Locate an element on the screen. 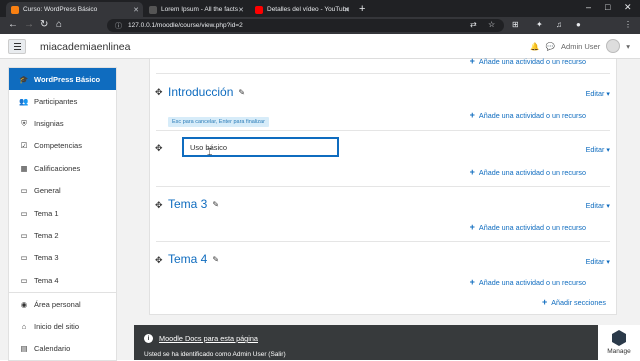 The width and height of the screenshot is (640, 361). new-tab-button: + is located at coordinates (362, 9).